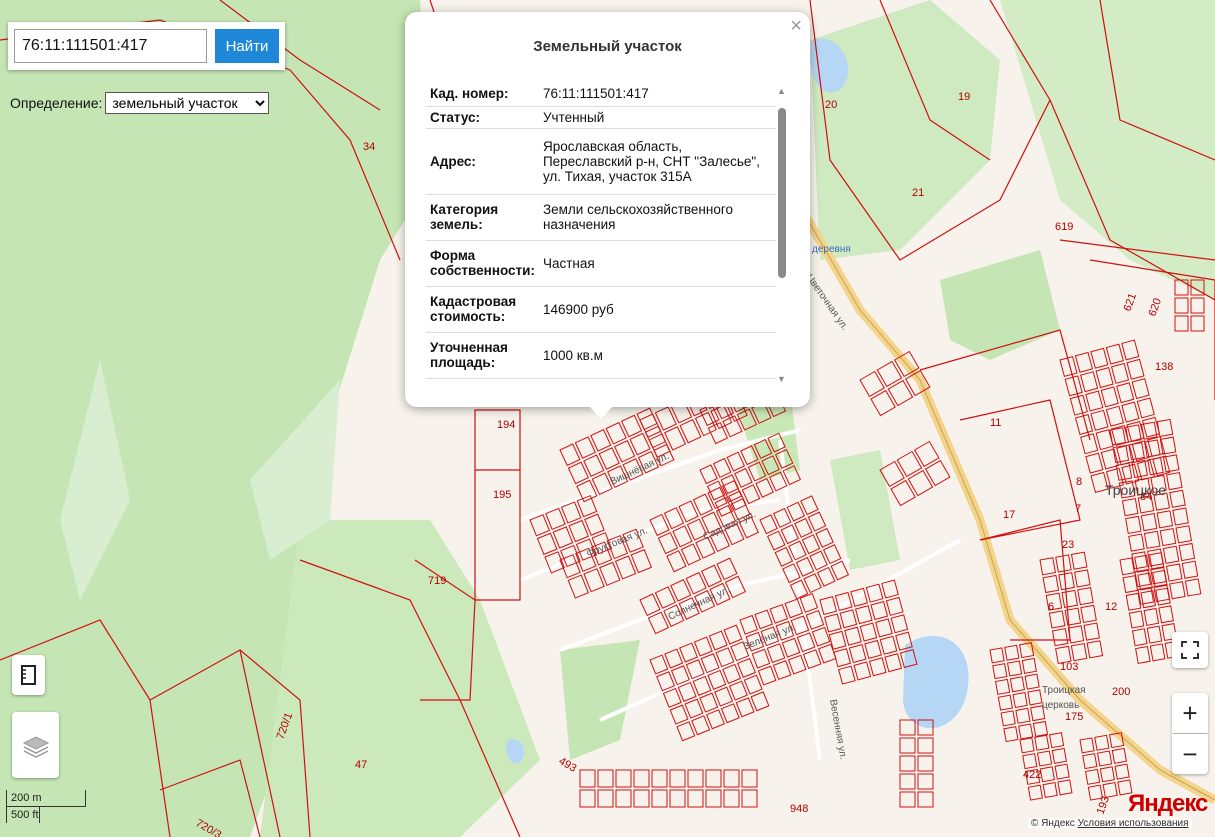 This screenshot has width=1215, height=837. Describe the element at coordinates (657, 94) in the screenshot. I see `row-value: 76:11:111501:417` at that location.